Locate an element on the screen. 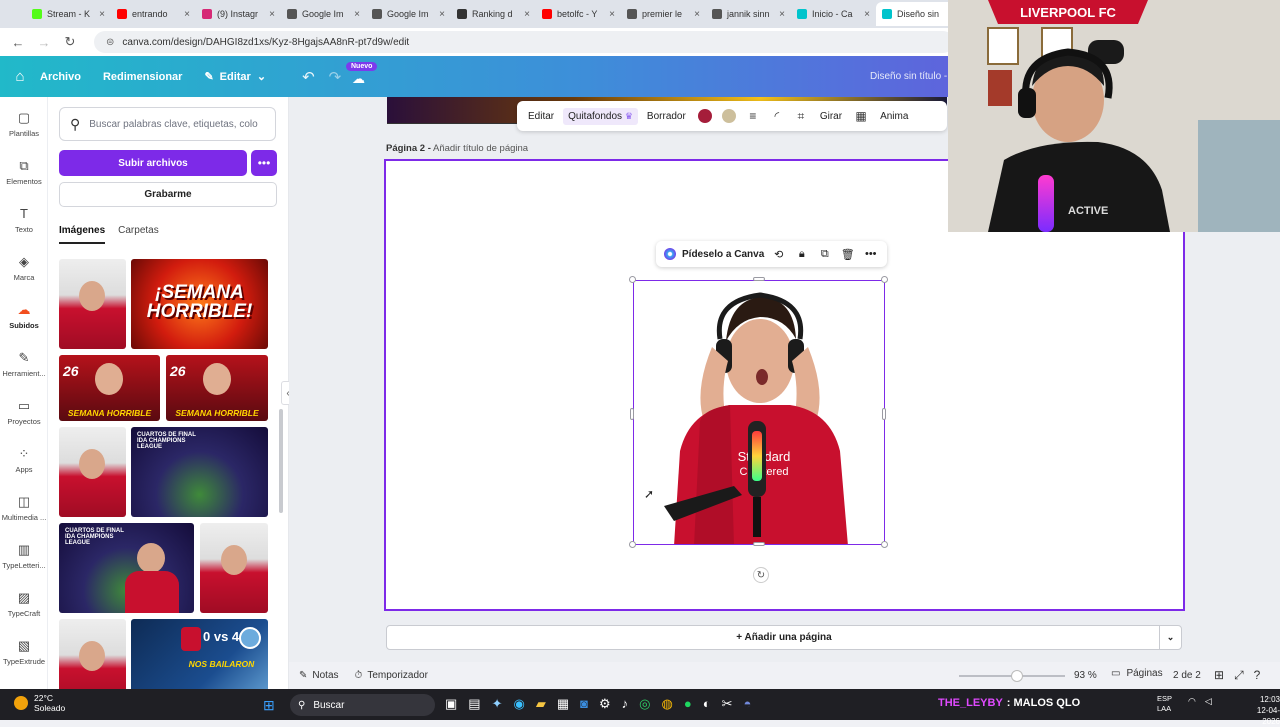 This screenshot has width=1280, height=727. sidebar-item-elementos: ⧉ Elementos is located at coordinates (24, 171).